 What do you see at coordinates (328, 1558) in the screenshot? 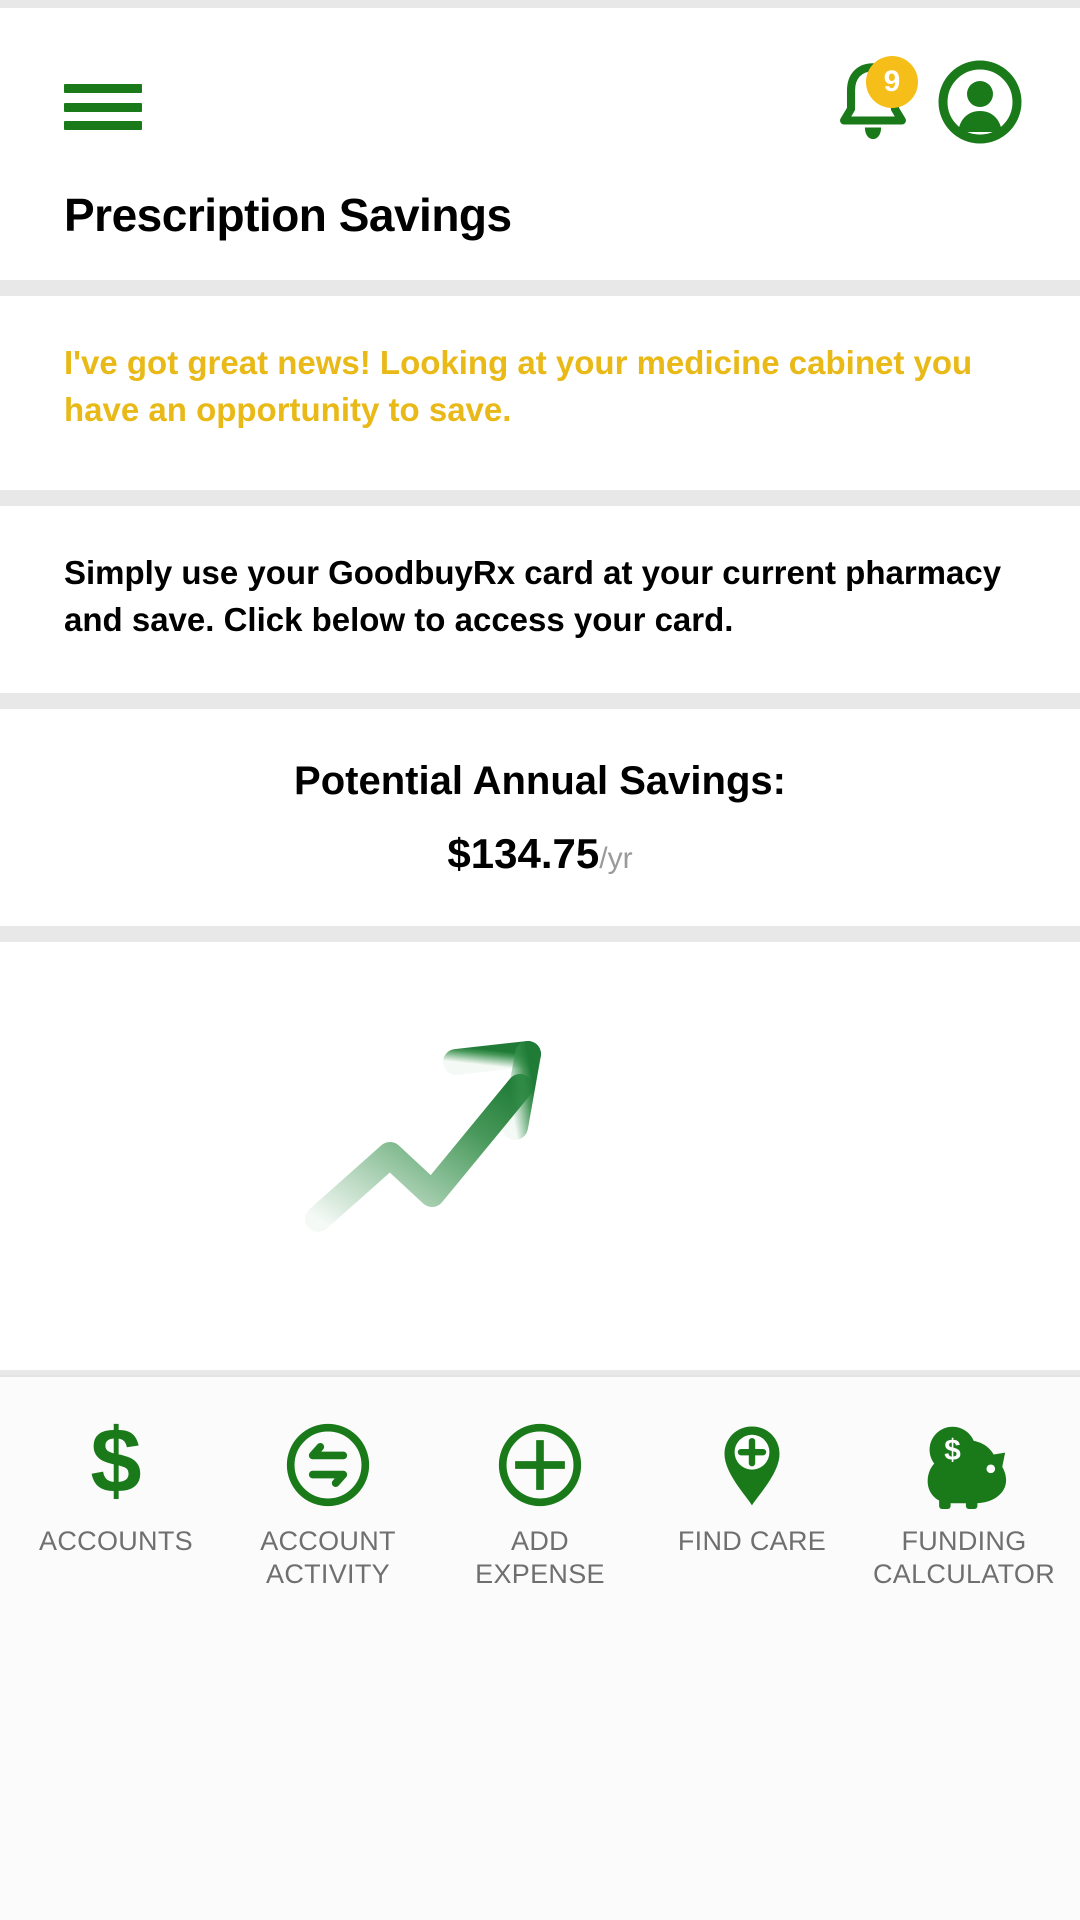
I see `nav-label-account-activity: ACCOUNT ACTIVITY` at bounding box center [328, 1558].